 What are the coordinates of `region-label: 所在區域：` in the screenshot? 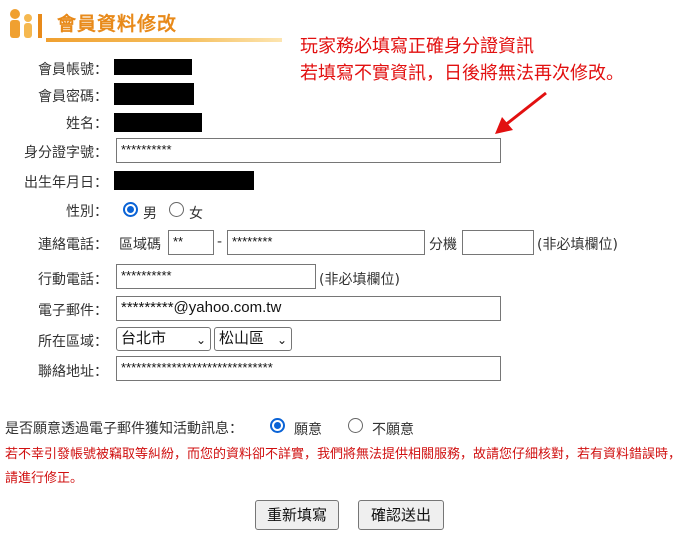 It's located at (73, 342).